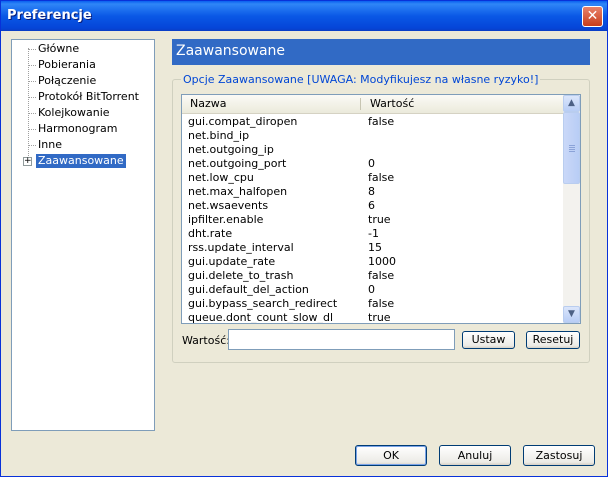 The height and width of the screenshot is (477, 608). Describe the element at coordinates (77, 129) in the screenshot. I see `tree-item-harmonogram: Harmonogram` at that location.